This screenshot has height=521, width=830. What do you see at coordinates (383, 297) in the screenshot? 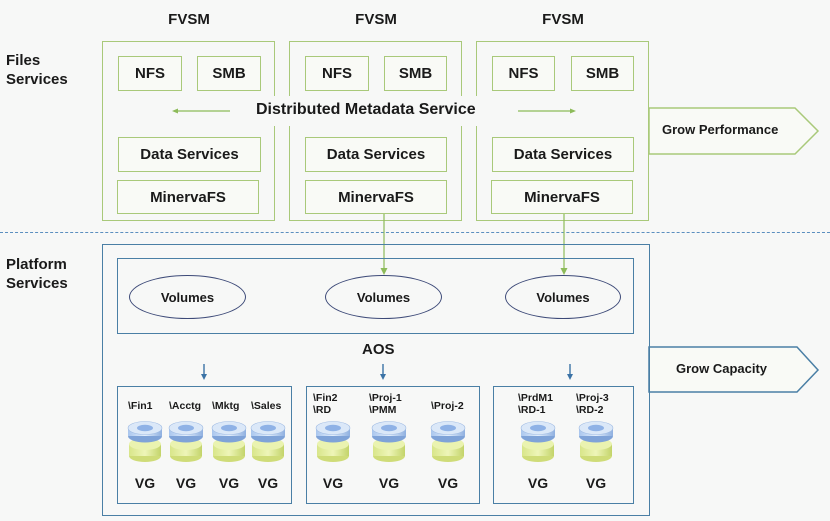
I see `volume-ellipse-2: Volumes` at bounding box center [383, 297].